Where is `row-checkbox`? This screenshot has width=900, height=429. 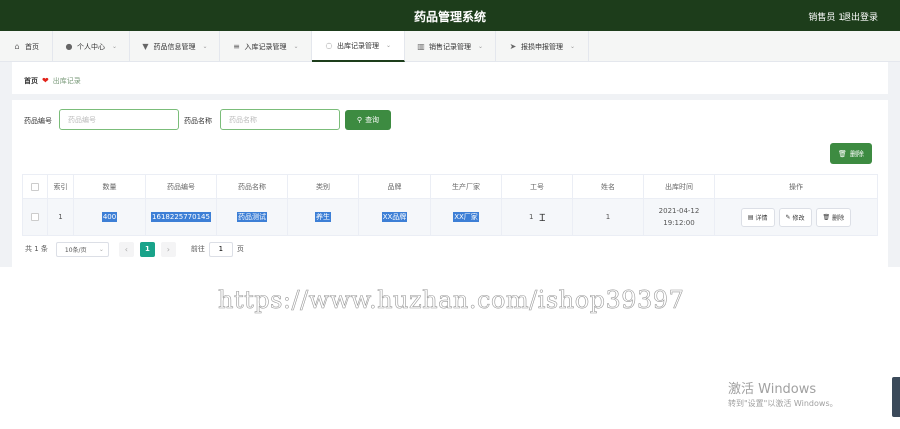
row-checkbox is located at coordinates (35, 217).